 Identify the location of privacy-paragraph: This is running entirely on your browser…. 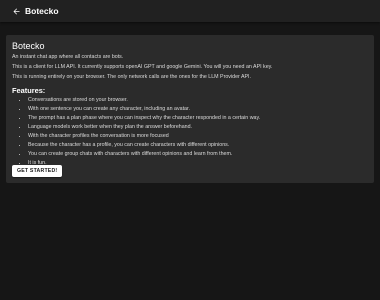
(131, 76).